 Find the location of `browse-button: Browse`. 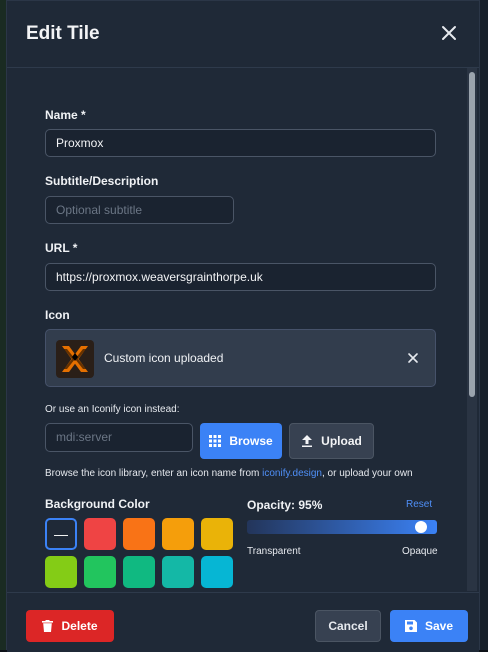

browse-button: Browse is located at coordinates (241, 441).